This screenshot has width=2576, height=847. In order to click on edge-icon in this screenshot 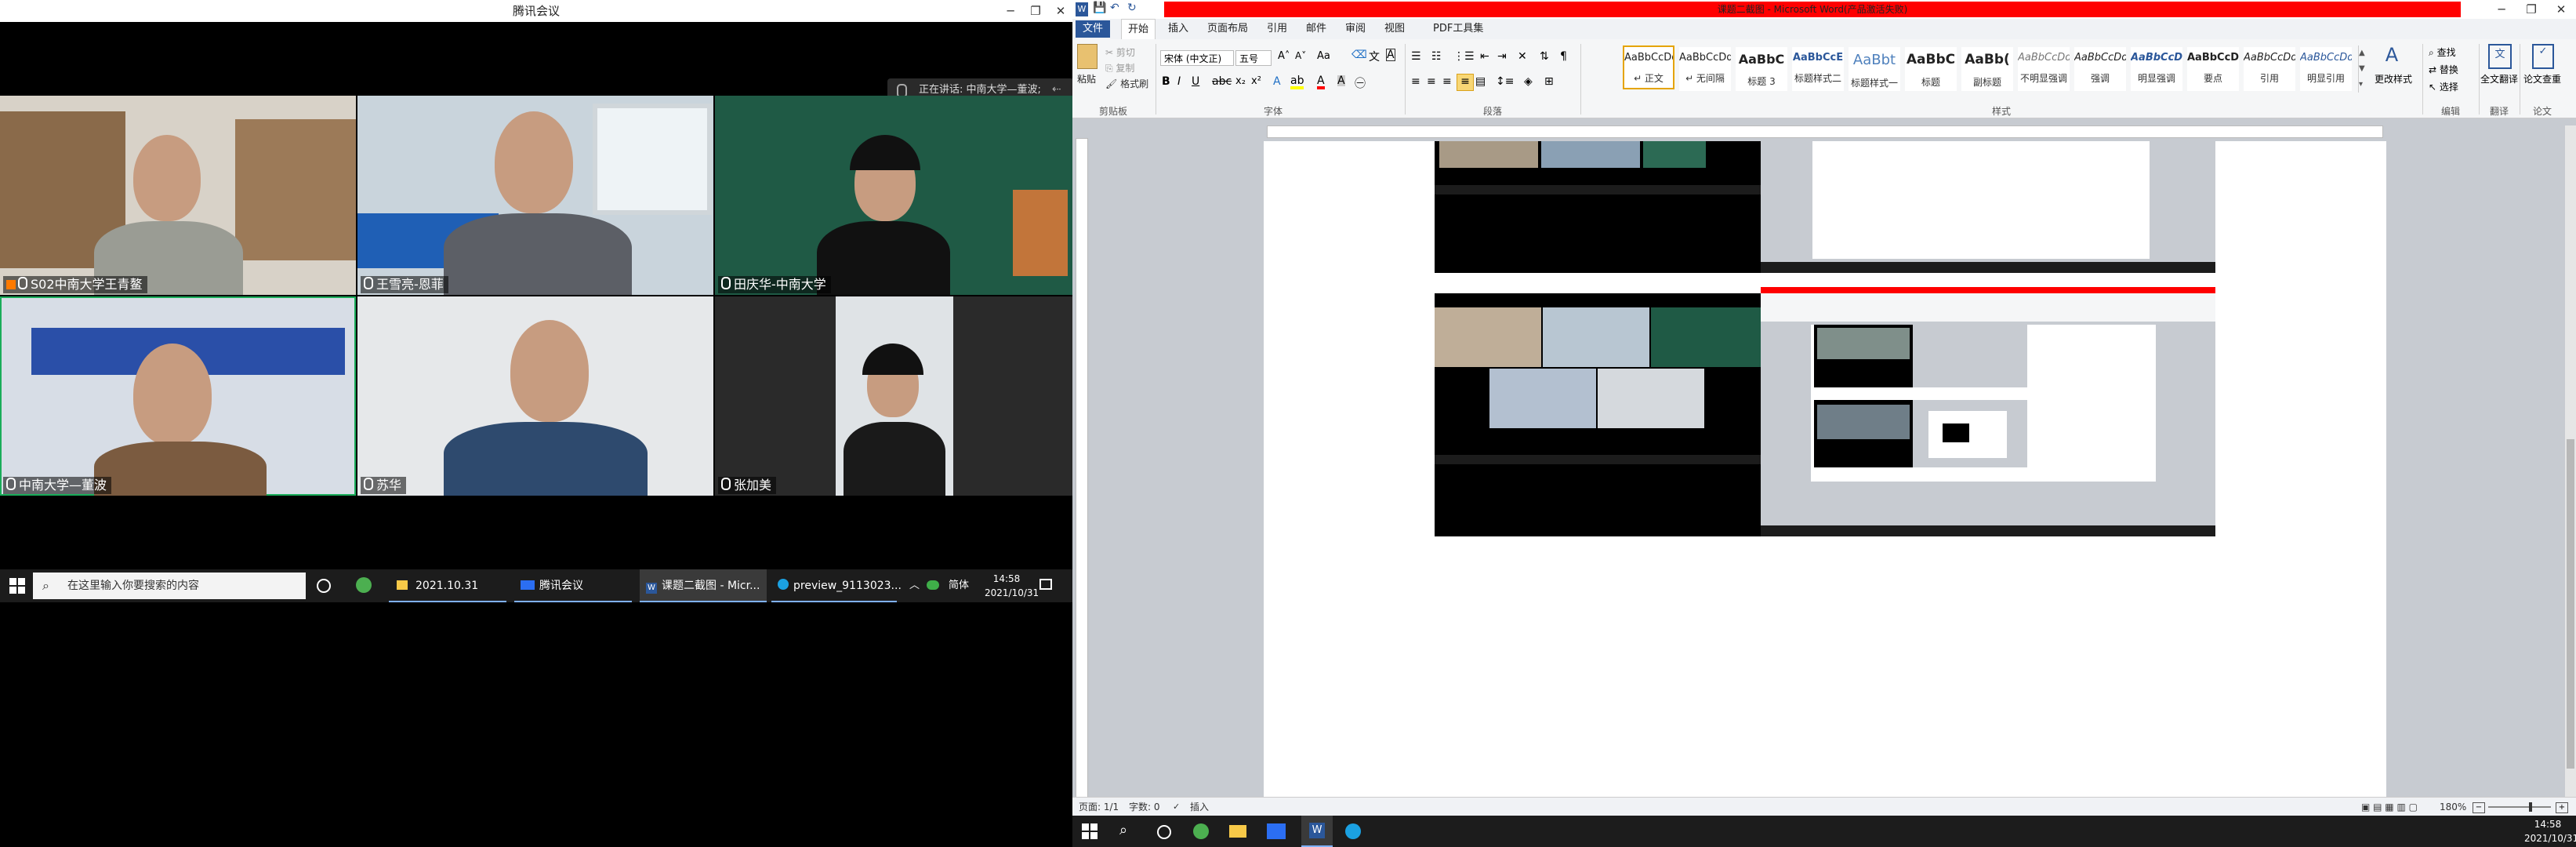, I will do `click(1353, 831)`.